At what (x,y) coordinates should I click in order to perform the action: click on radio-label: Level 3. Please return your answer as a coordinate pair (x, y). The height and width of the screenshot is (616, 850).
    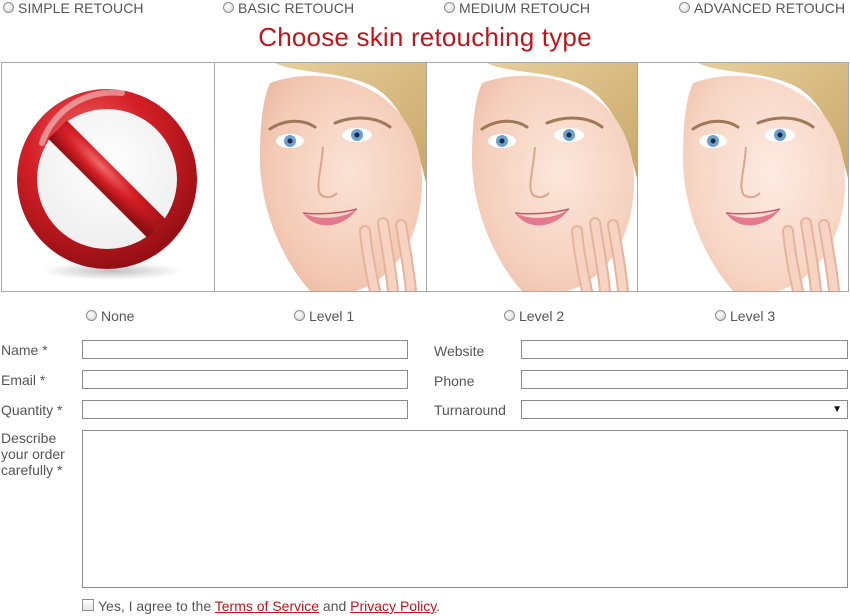
    Looking at the image, I should click on (753, 316).